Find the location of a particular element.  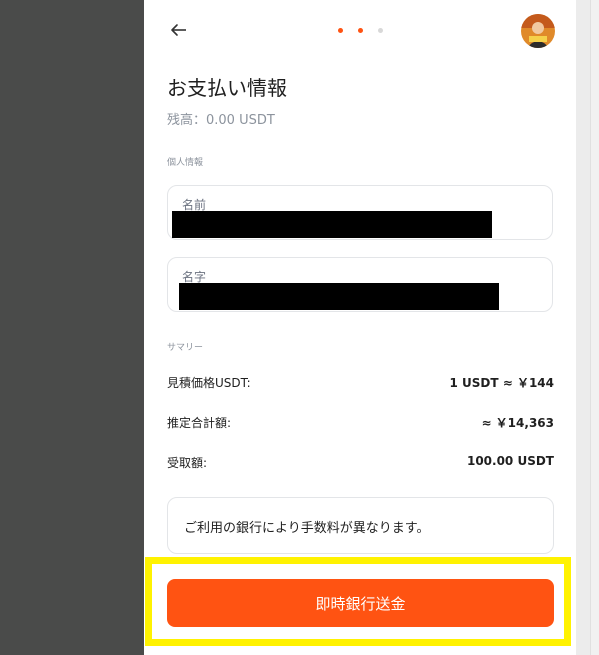

page-title: お支払い情報 is located at coordinates (227, 88).